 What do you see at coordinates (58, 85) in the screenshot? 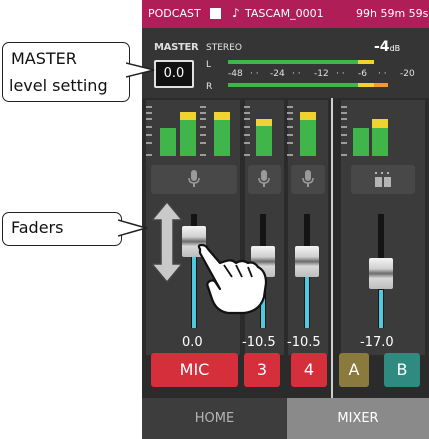
I see `master-callout-line2: level setting` at bounding box center [58, 85].